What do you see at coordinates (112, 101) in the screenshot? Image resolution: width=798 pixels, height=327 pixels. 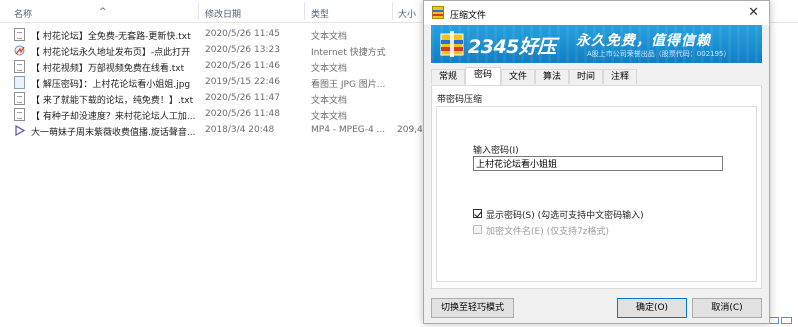 I see `file-name: 【 来了就能下载的论坛，纯免费！】.txt` at bounding box center [112, 101].